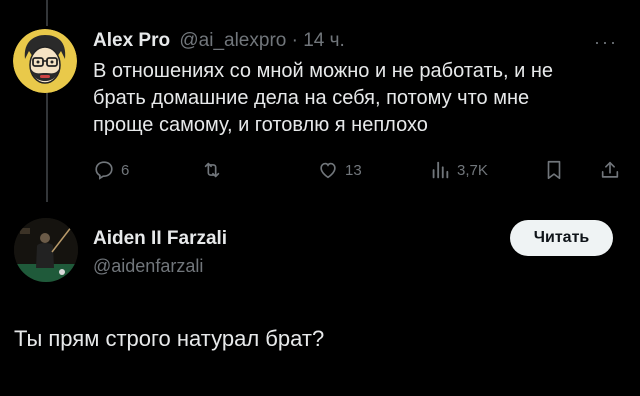 The image size is (640, 396). I want to click on tweet-actions: 6 13 3,7K, so click(363, 170).